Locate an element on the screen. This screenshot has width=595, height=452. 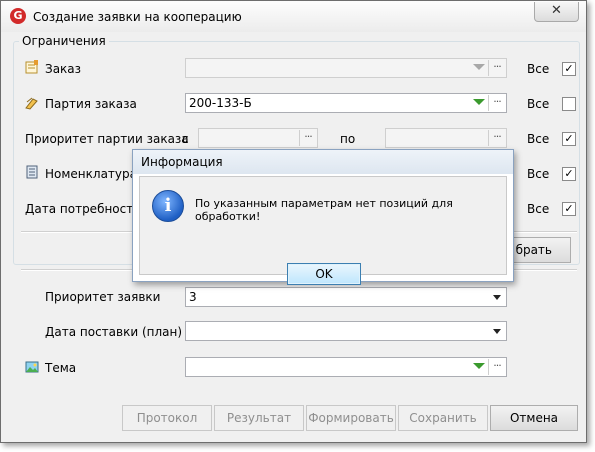
priority-from-field: ··· is located at coordinates (258, 138).